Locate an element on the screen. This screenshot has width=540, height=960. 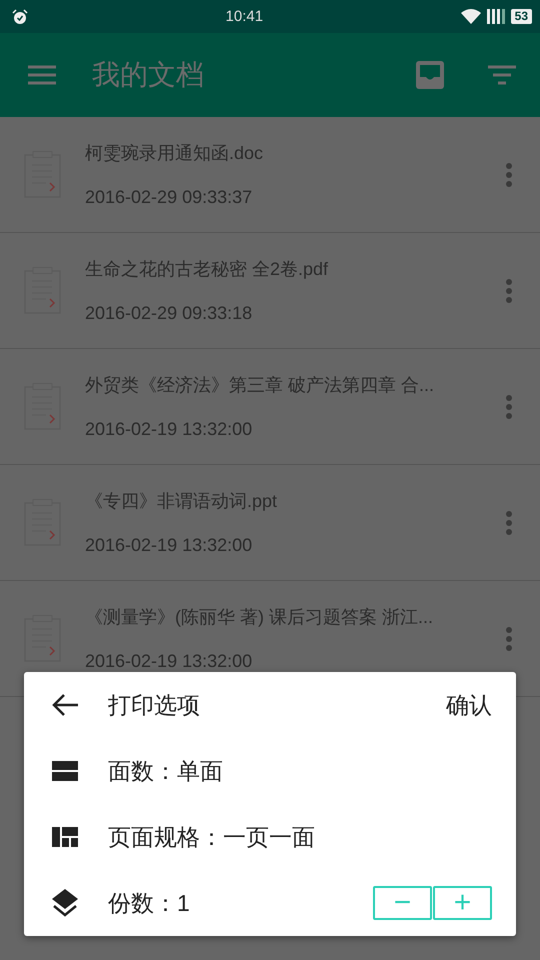
file-name: 《专四》非谓语动词.ppt is located at coordinates (181, 501).